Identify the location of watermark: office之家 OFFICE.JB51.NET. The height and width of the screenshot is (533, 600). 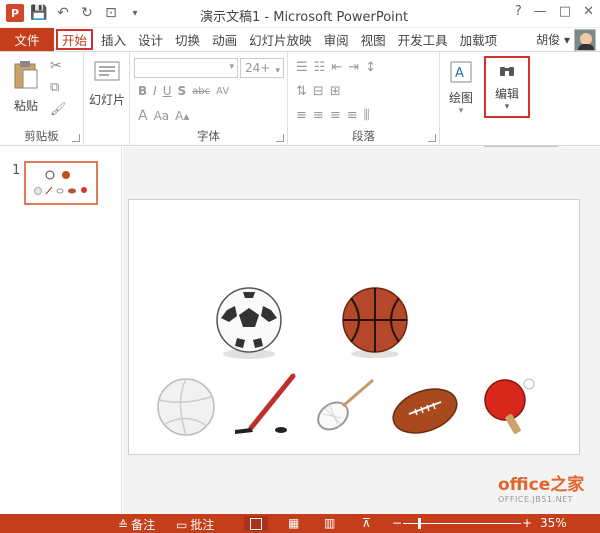
(541, 487).